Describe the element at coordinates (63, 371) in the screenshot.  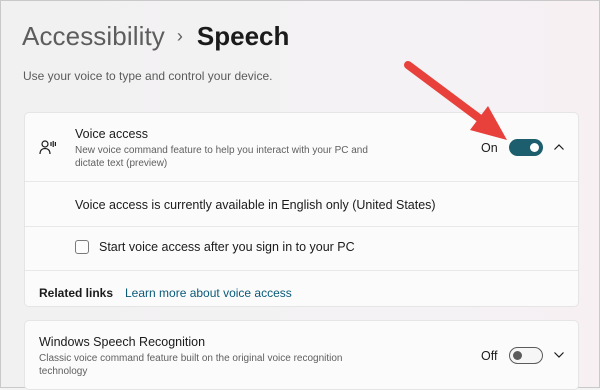
I see `speech-recognition-description-line2: technology` at that location.